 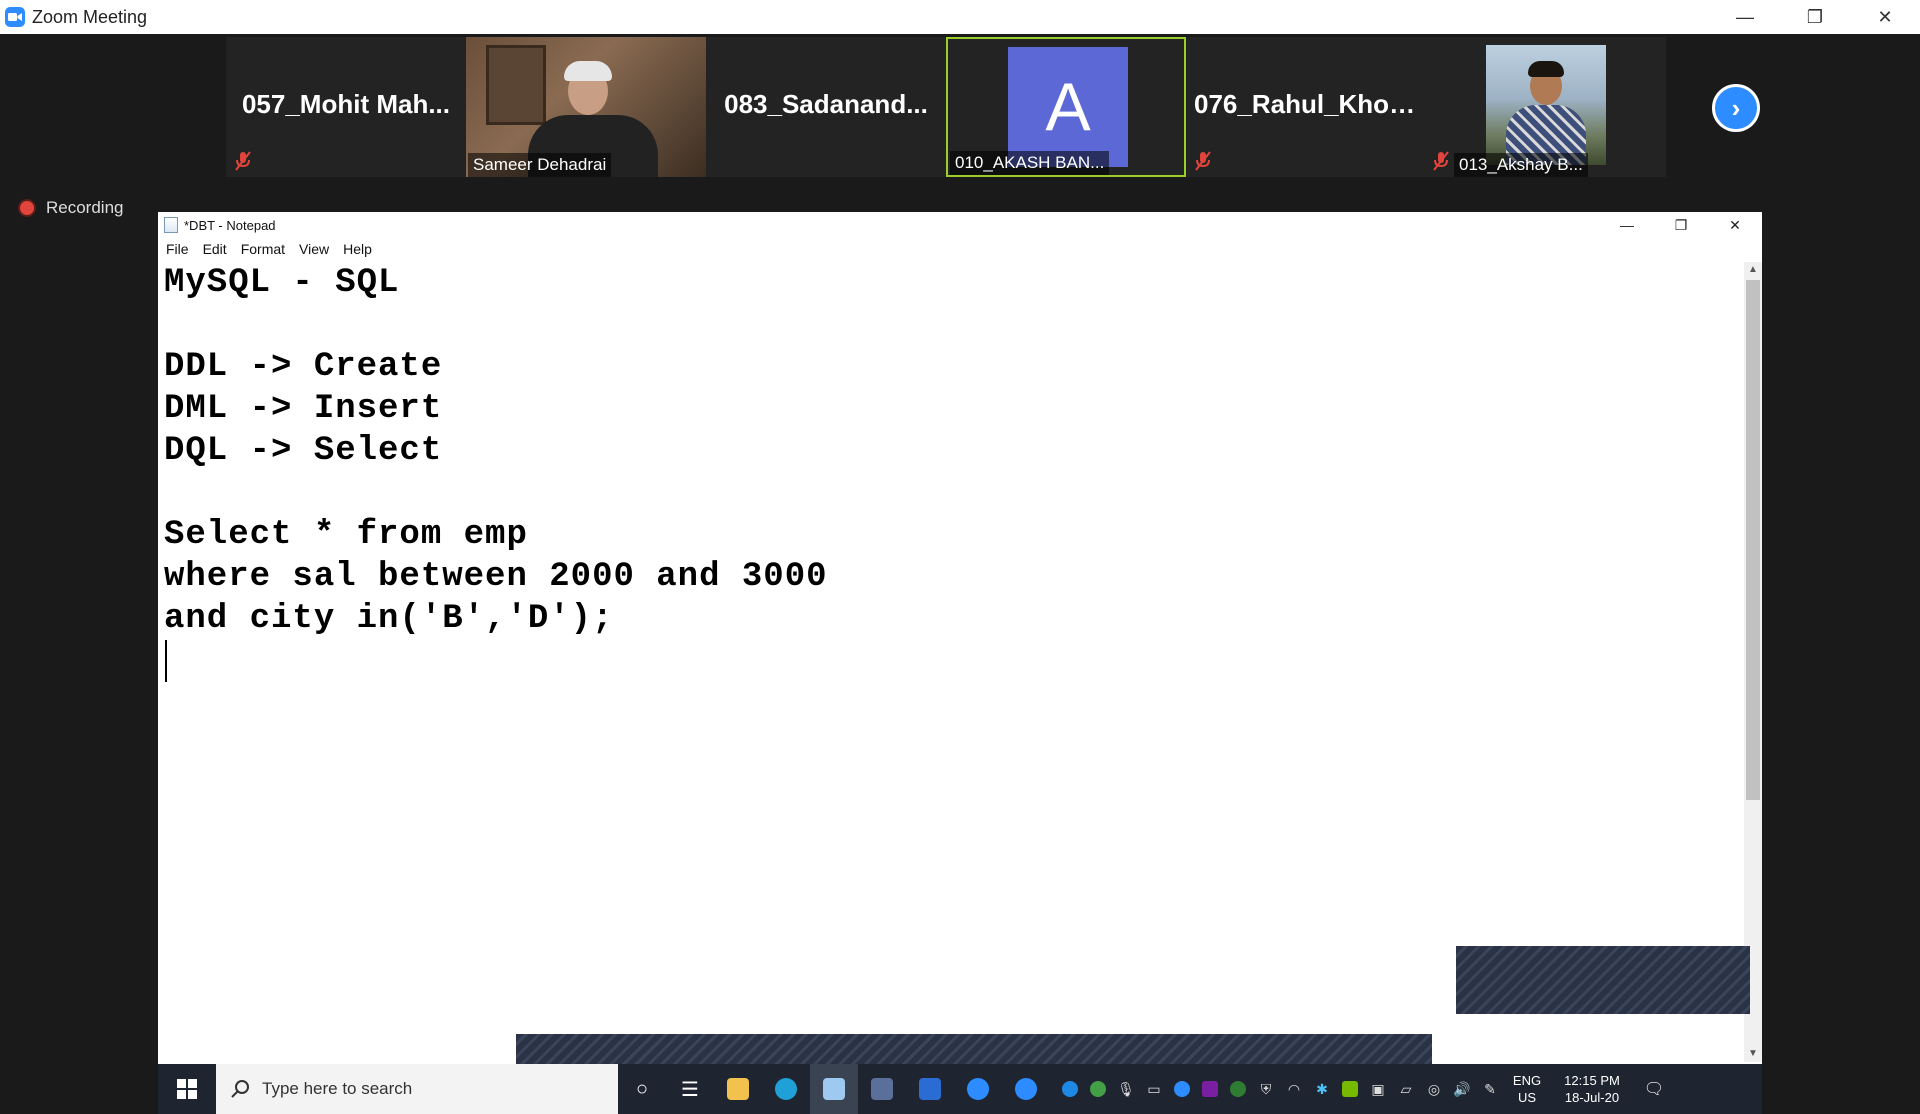 I want to click on windows-start-button, so click(x=187, y=1089).